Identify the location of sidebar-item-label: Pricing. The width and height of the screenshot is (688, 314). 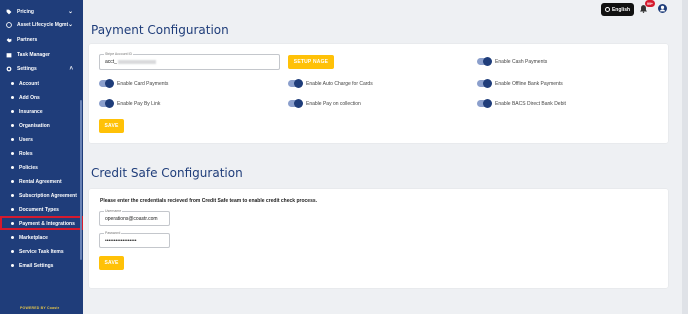
(25, 11).